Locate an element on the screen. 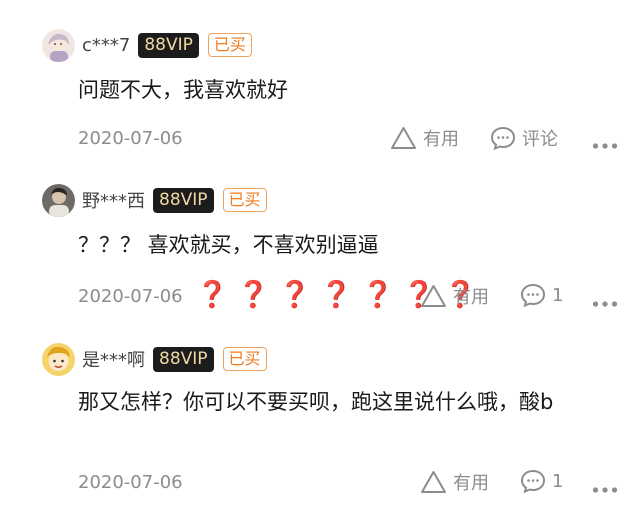  comment-text: 那又怎样？你可以不要买呗，跑这里说什么哦，酸b is located at coordinates (316, 402).